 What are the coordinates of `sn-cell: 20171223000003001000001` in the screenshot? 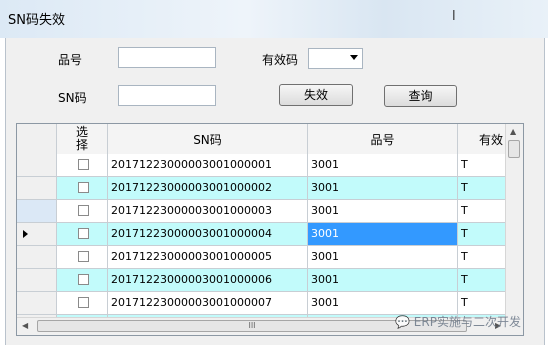 It's located at (208, 165).